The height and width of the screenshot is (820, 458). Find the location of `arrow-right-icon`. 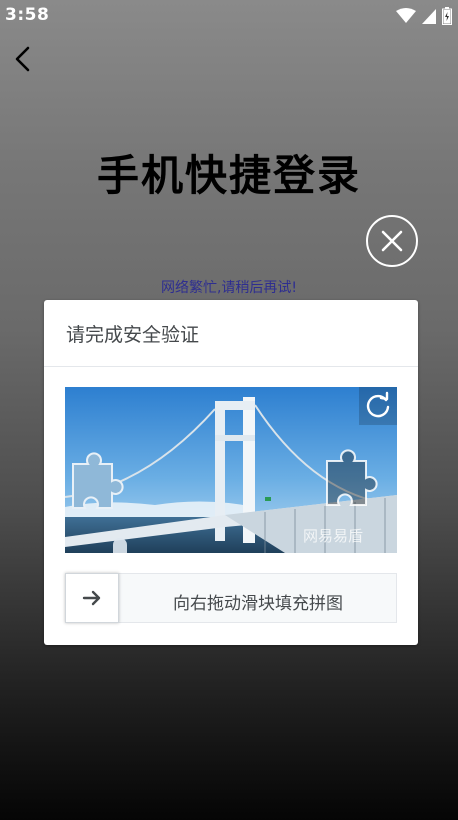

arrow-right-icon is located at coordinates (91, 598).